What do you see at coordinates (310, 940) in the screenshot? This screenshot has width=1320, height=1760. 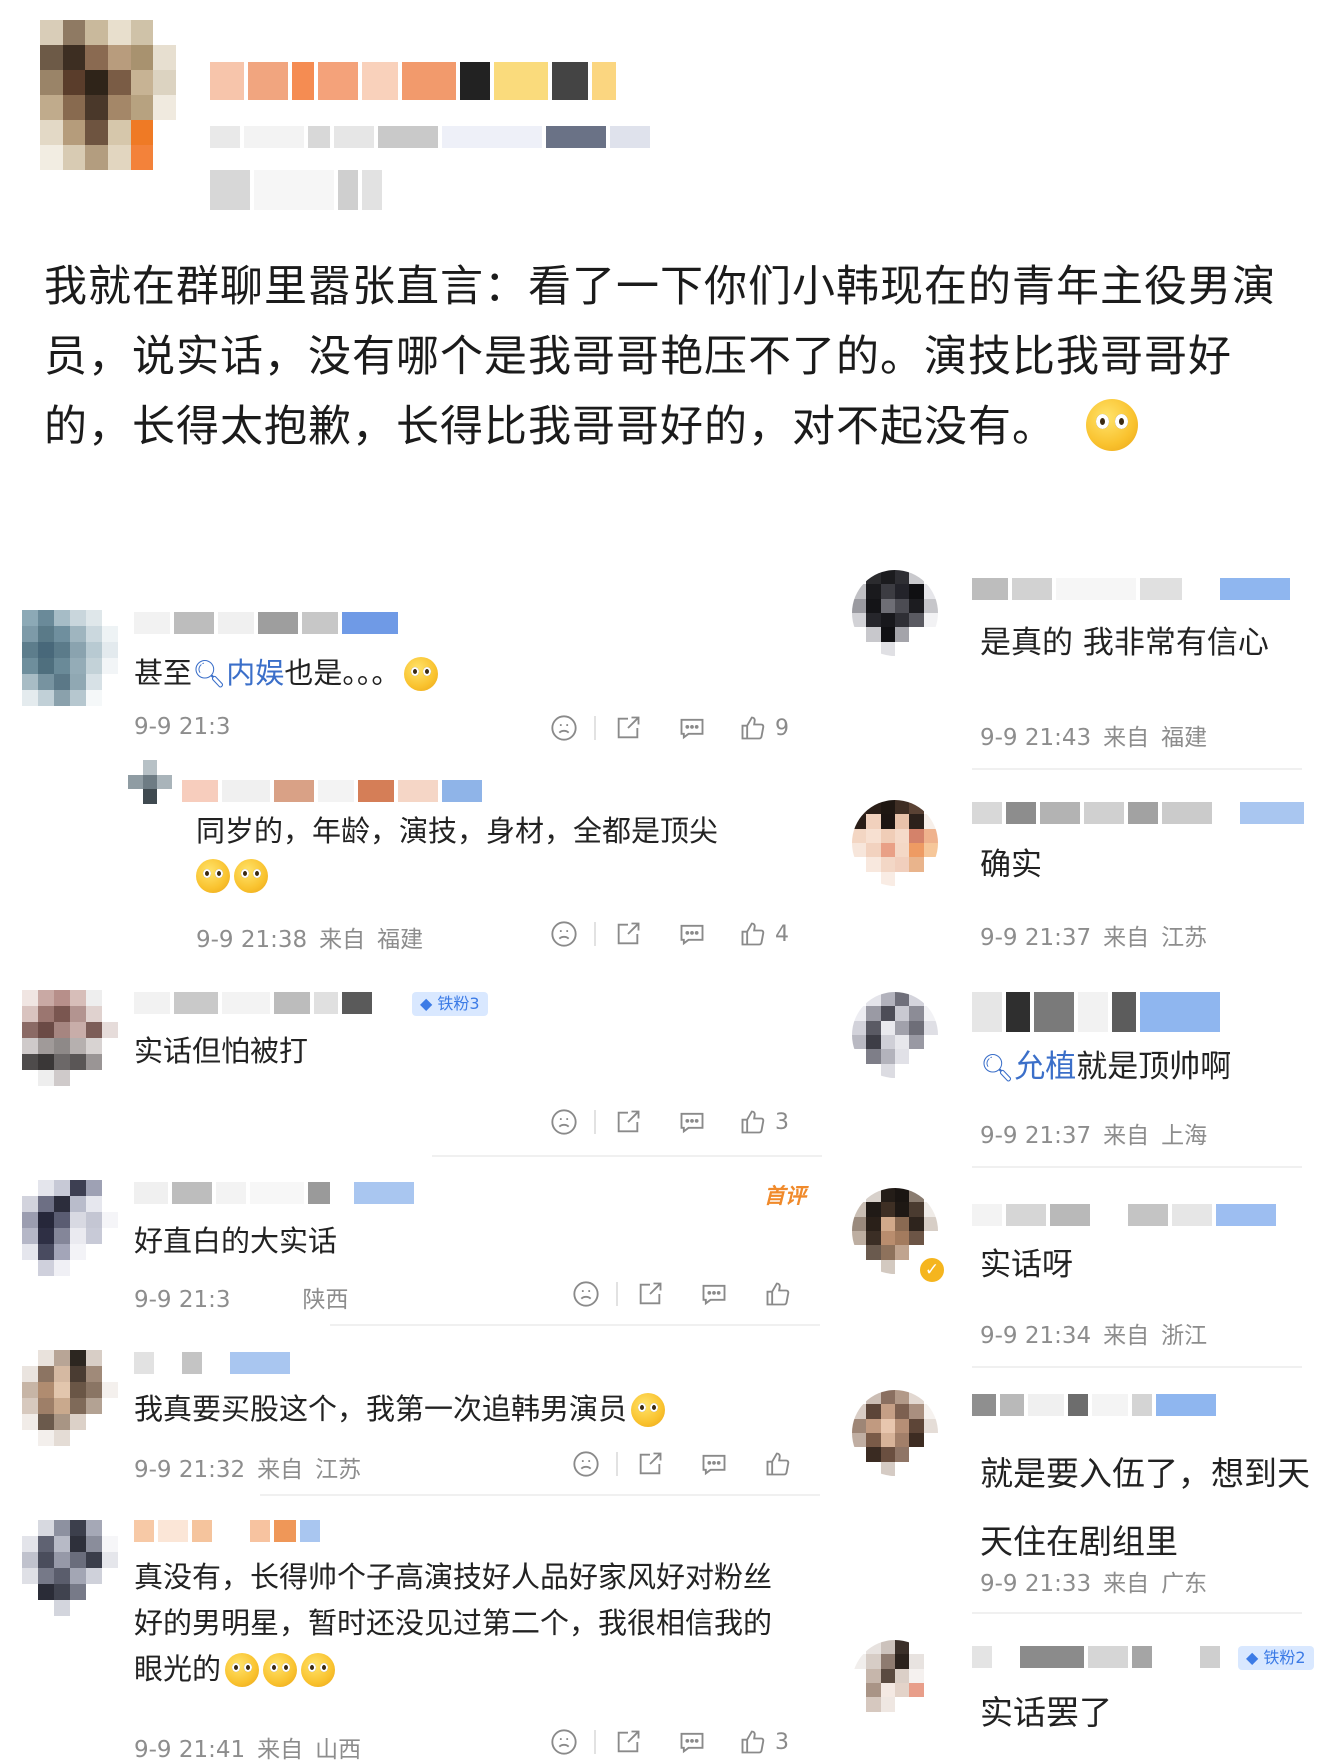 I see `reply-meta: 9-9 21:38 来自 福建` at bounding box center [310, 940].